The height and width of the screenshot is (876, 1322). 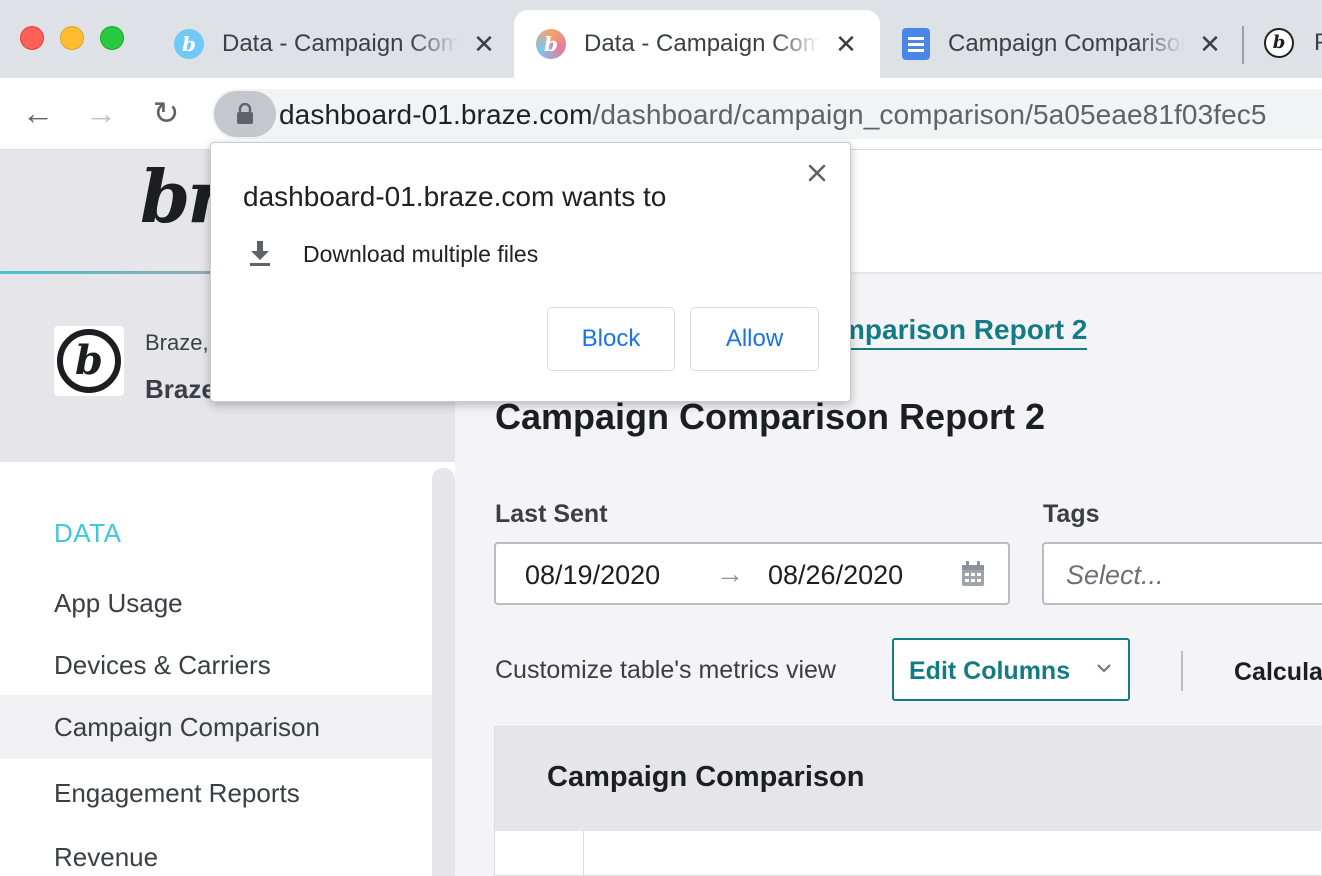 What do you see at coordinates (835, 575) in the screenshot?
I see `end-date-input: 08/26/2020` at bounding box center [835, 575].